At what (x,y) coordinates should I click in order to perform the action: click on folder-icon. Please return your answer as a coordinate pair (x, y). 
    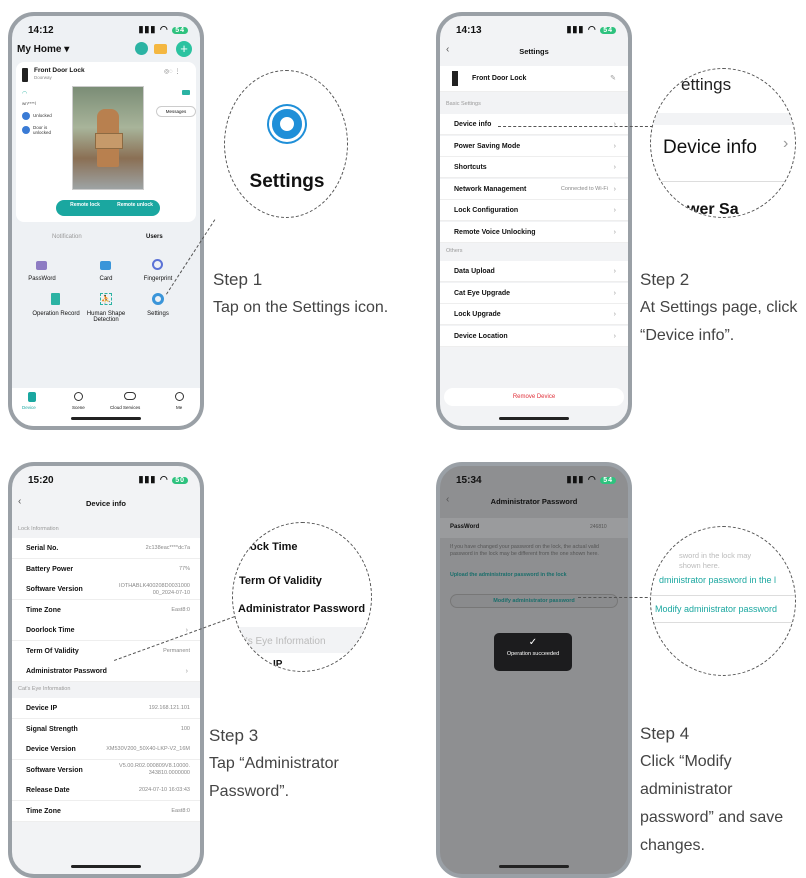
    Looking at the image, I should click on (160, 49).